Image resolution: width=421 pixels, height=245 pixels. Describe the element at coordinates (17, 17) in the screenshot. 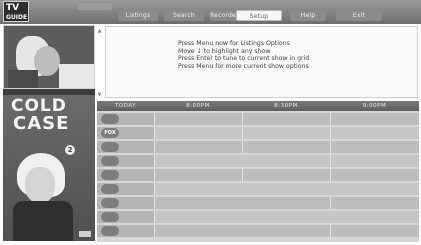

I see `logo-text-bottom: GUIDE` at that location.